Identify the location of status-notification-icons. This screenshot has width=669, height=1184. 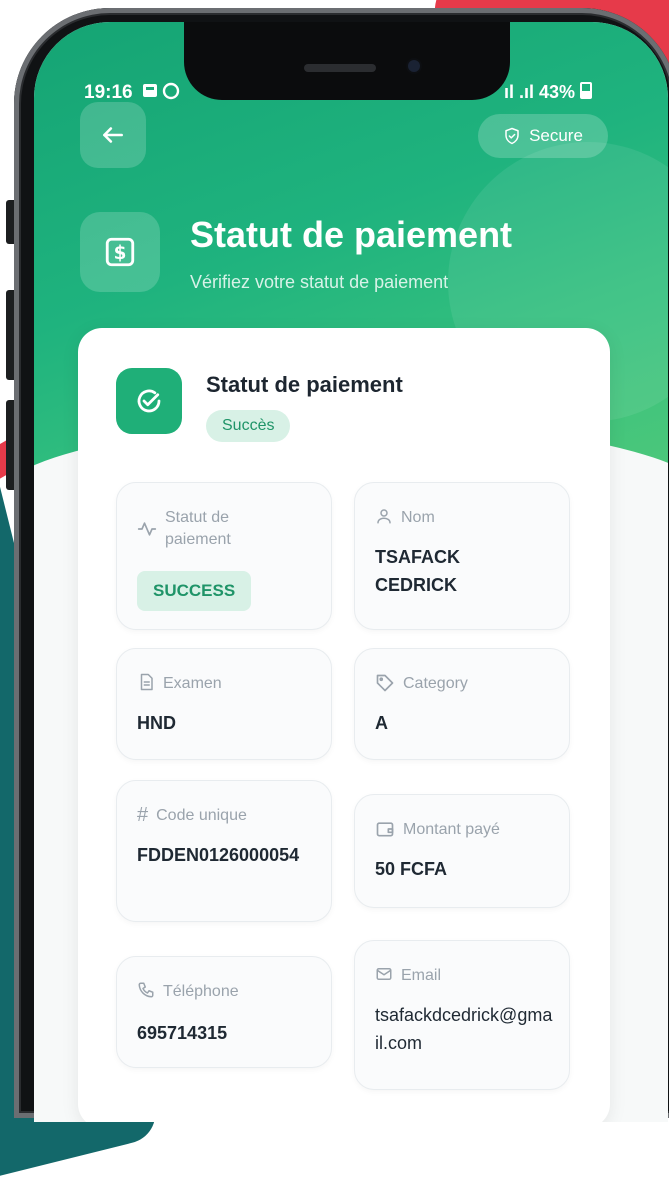
(164, 91).